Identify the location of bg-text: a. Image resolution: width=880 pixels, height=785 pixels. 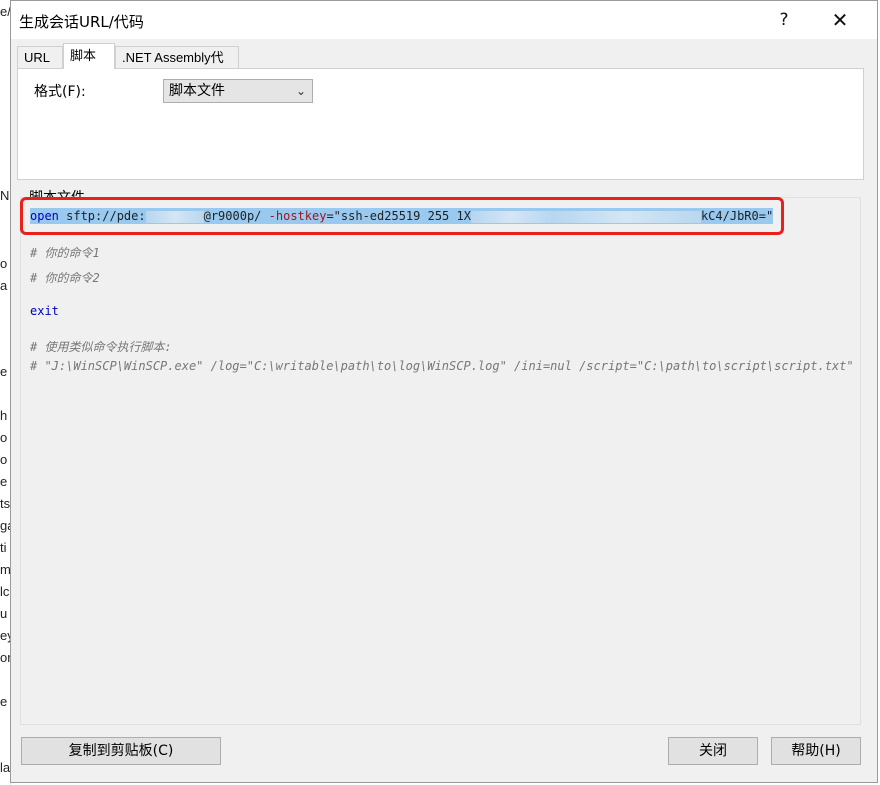
(4, 285).